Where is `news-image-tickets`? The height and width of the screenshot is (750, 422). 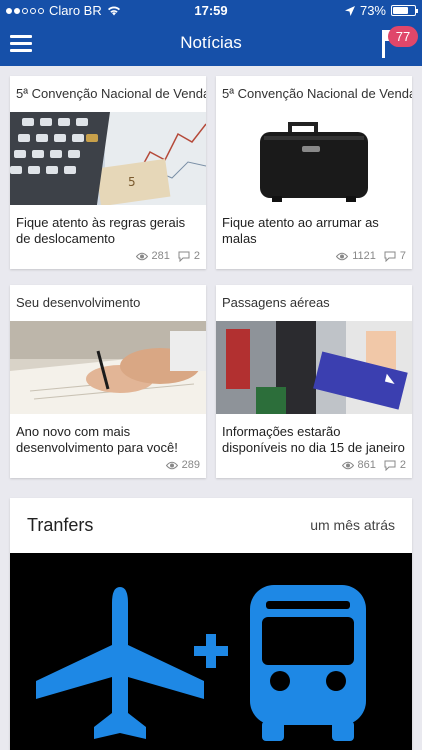
news-image-tickets is located at coordinates (314, 367).